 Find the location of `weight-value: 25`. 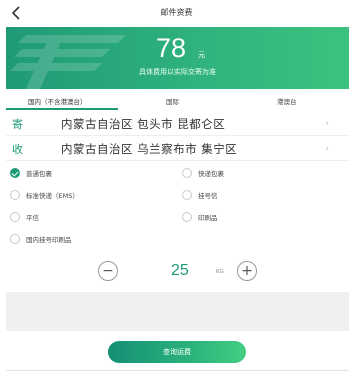

weight-value: 25 is located at coordinates (180, 271).